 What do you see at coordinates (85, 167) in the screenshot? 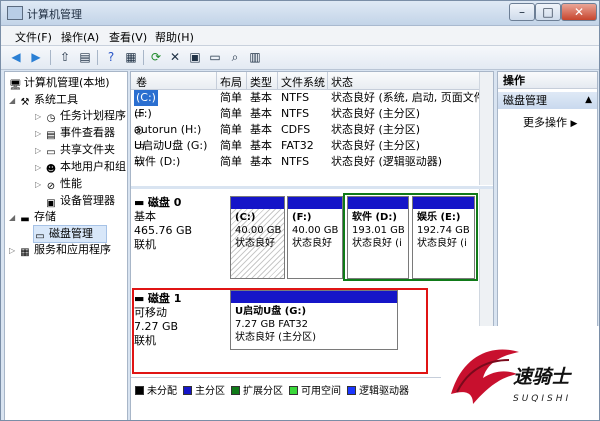
I see `tree-item-local-users: ☻ 本地用户和组` at bounding box center [85, 167].